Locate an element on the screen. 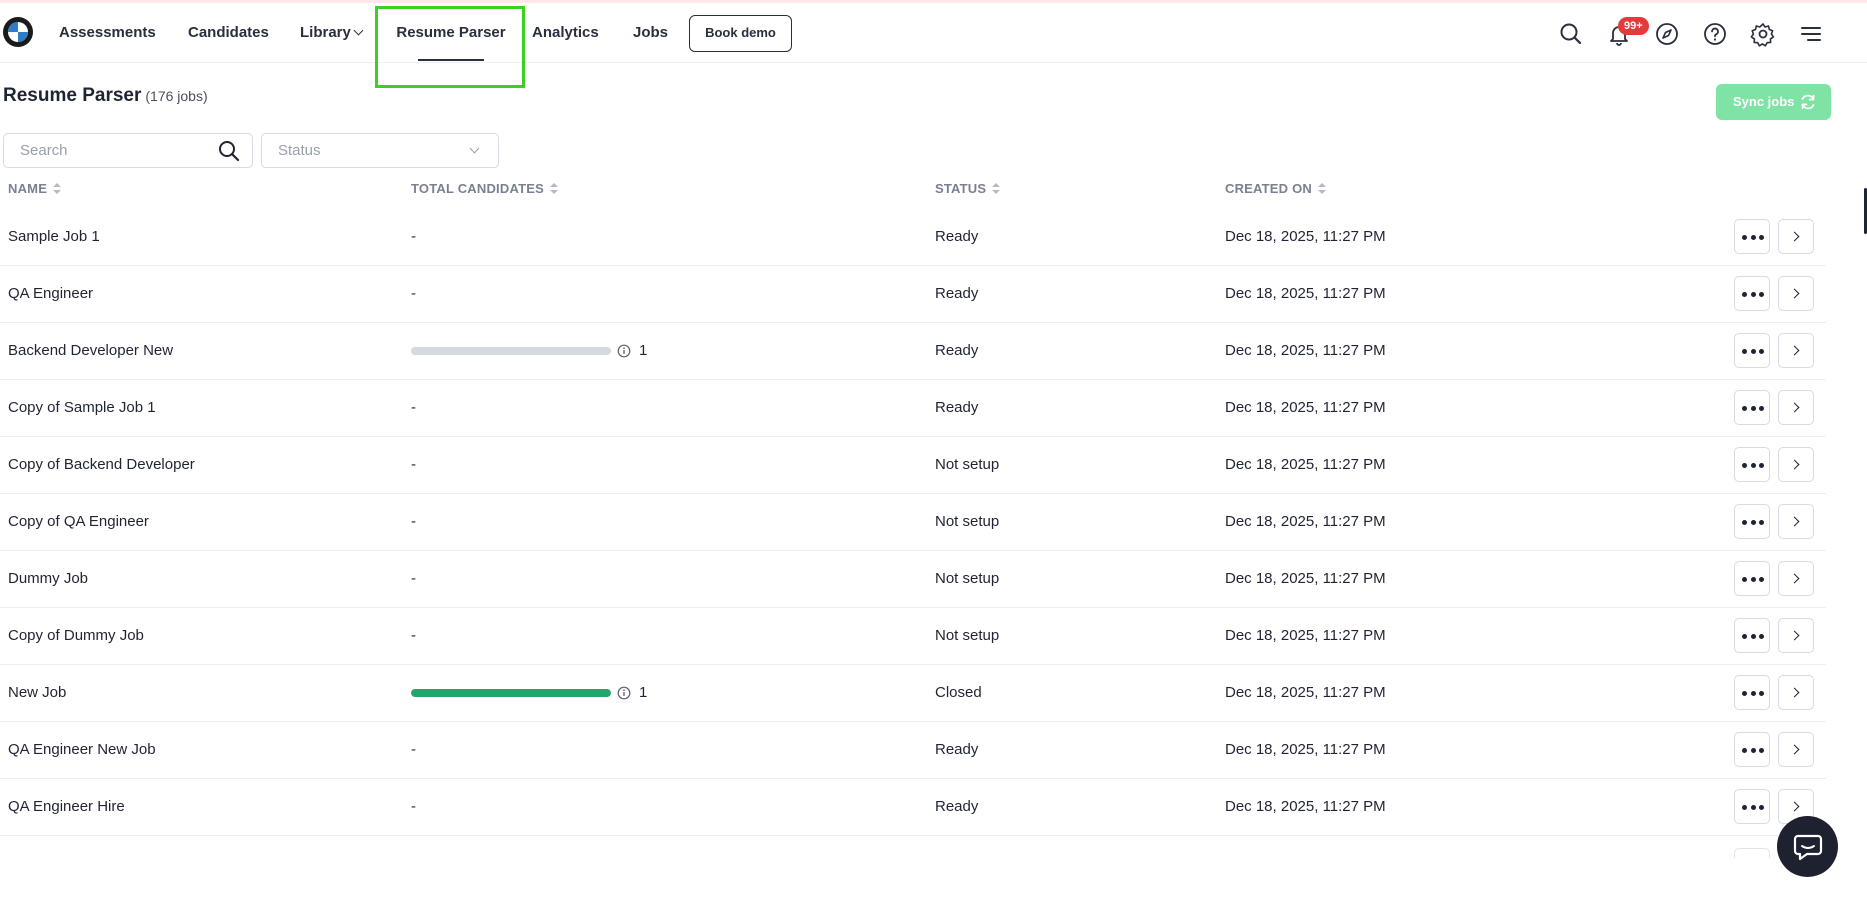  column-header-name: NAME is located at coordinates (35, 188).